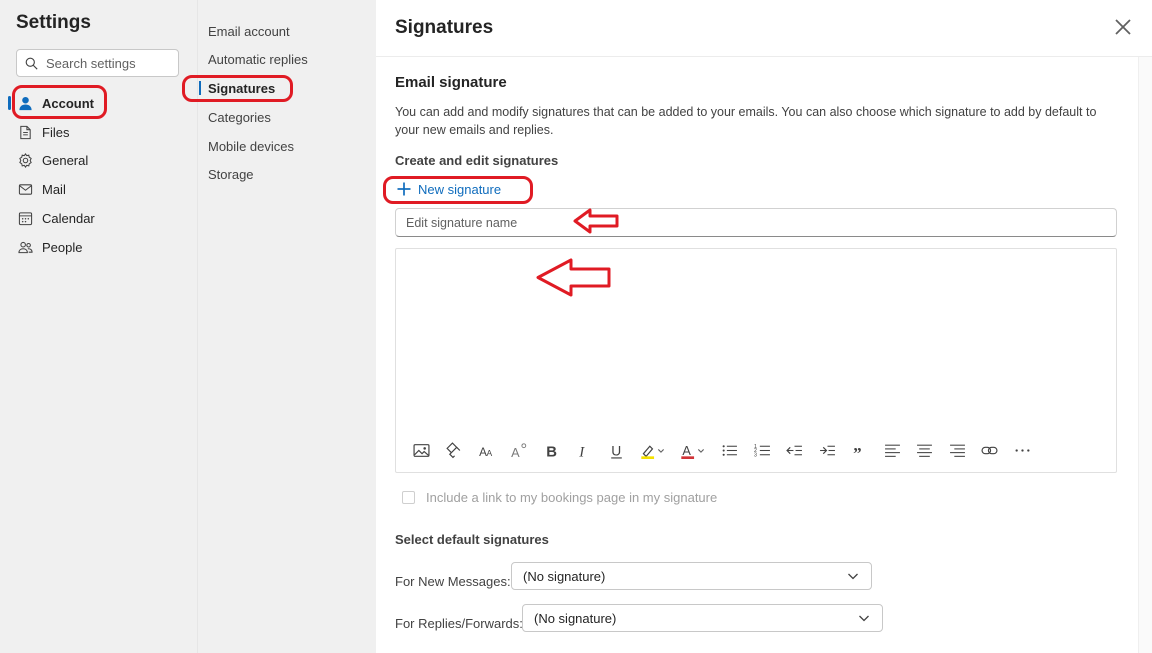 The width and height of the screenshot is (1152, 653). I want to click on italic-icon: I, so click(584, 450).